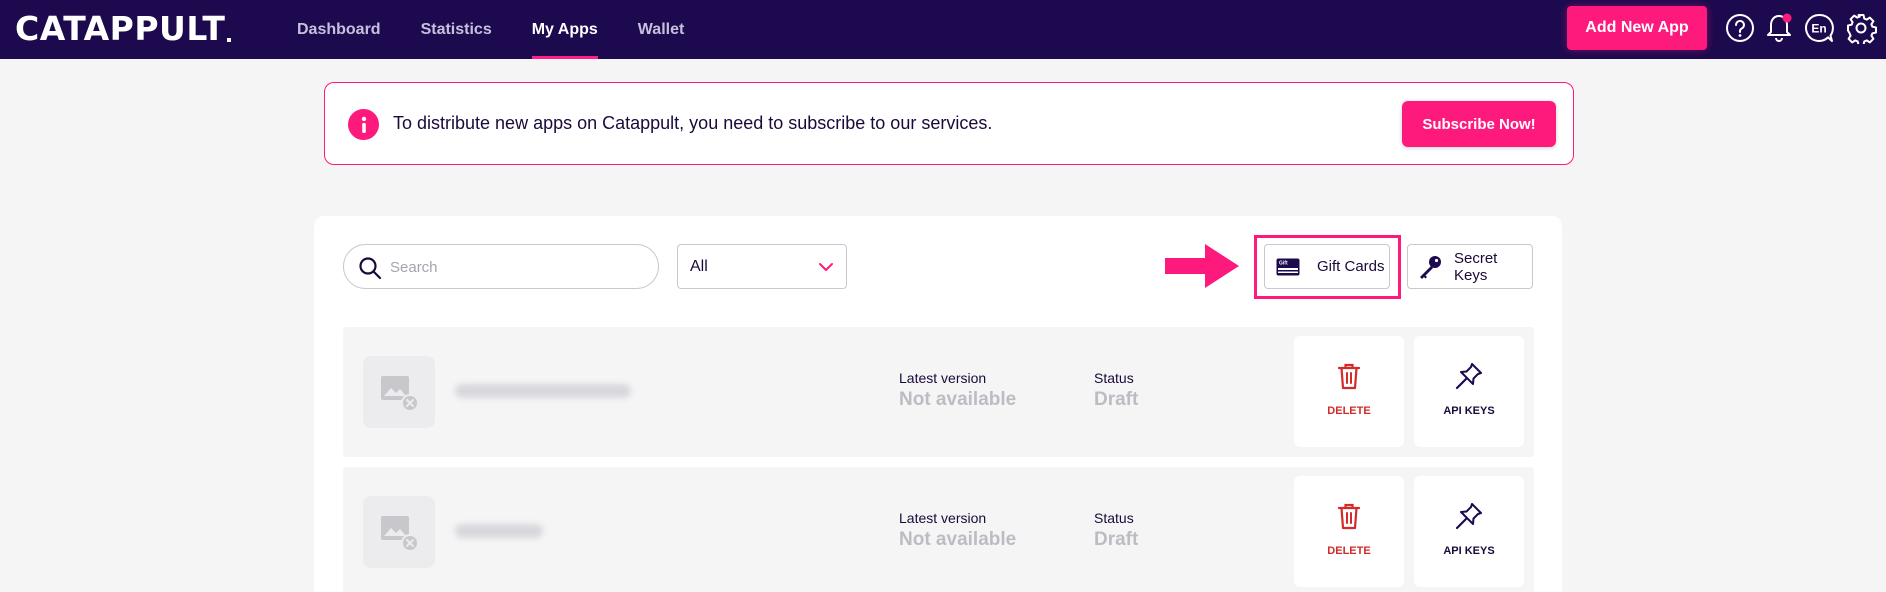 The width and height of the screenshot is (1886, 592). I want to click on gift-card-icon: Gift, so click(1288, 267).